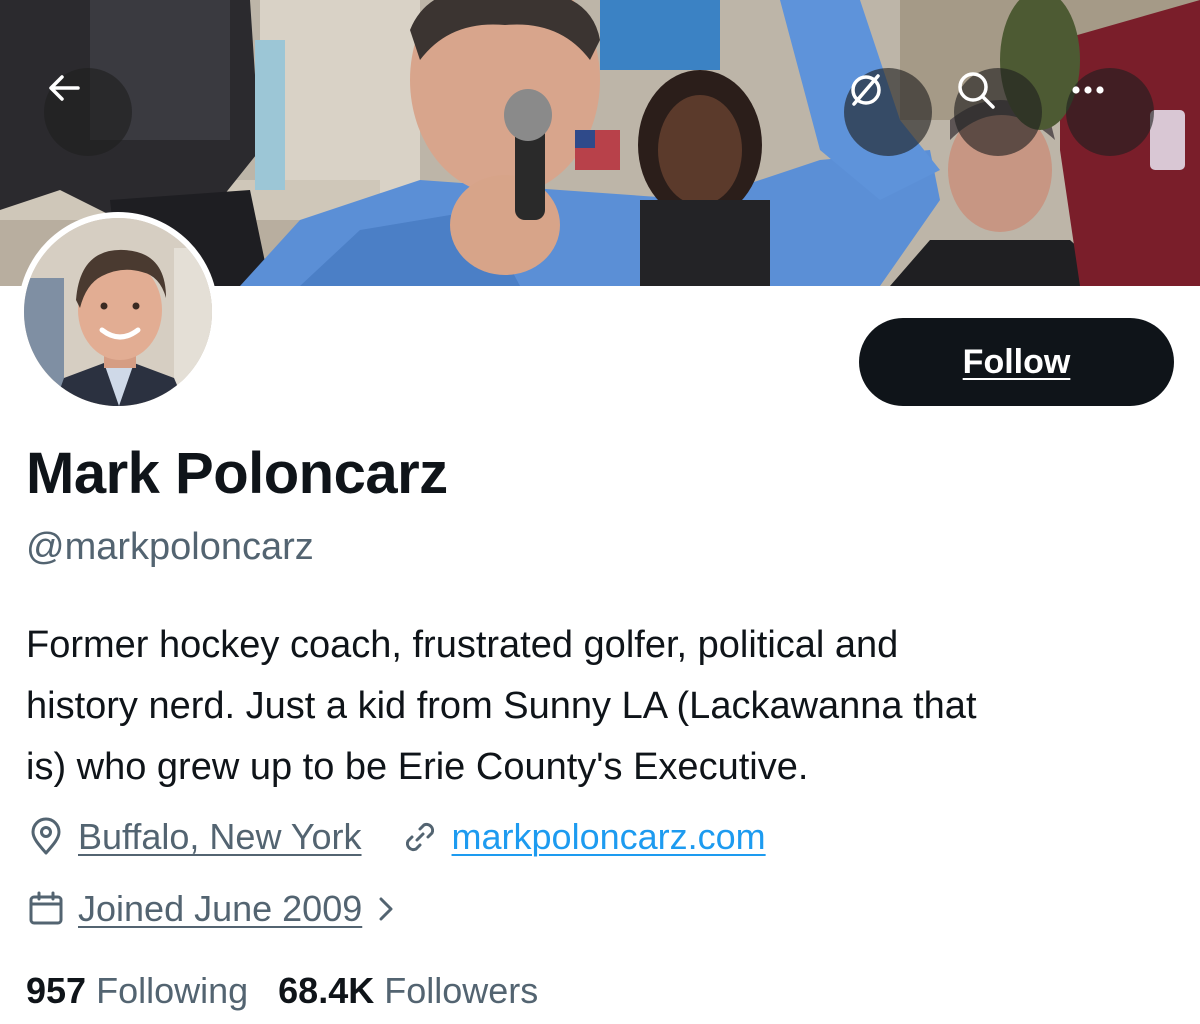 The width and height of the screenshot is (1200, 1024). Describe the element at coordinates (1088, 90) in the screenshot. I see `more-dots-icon` at that location.